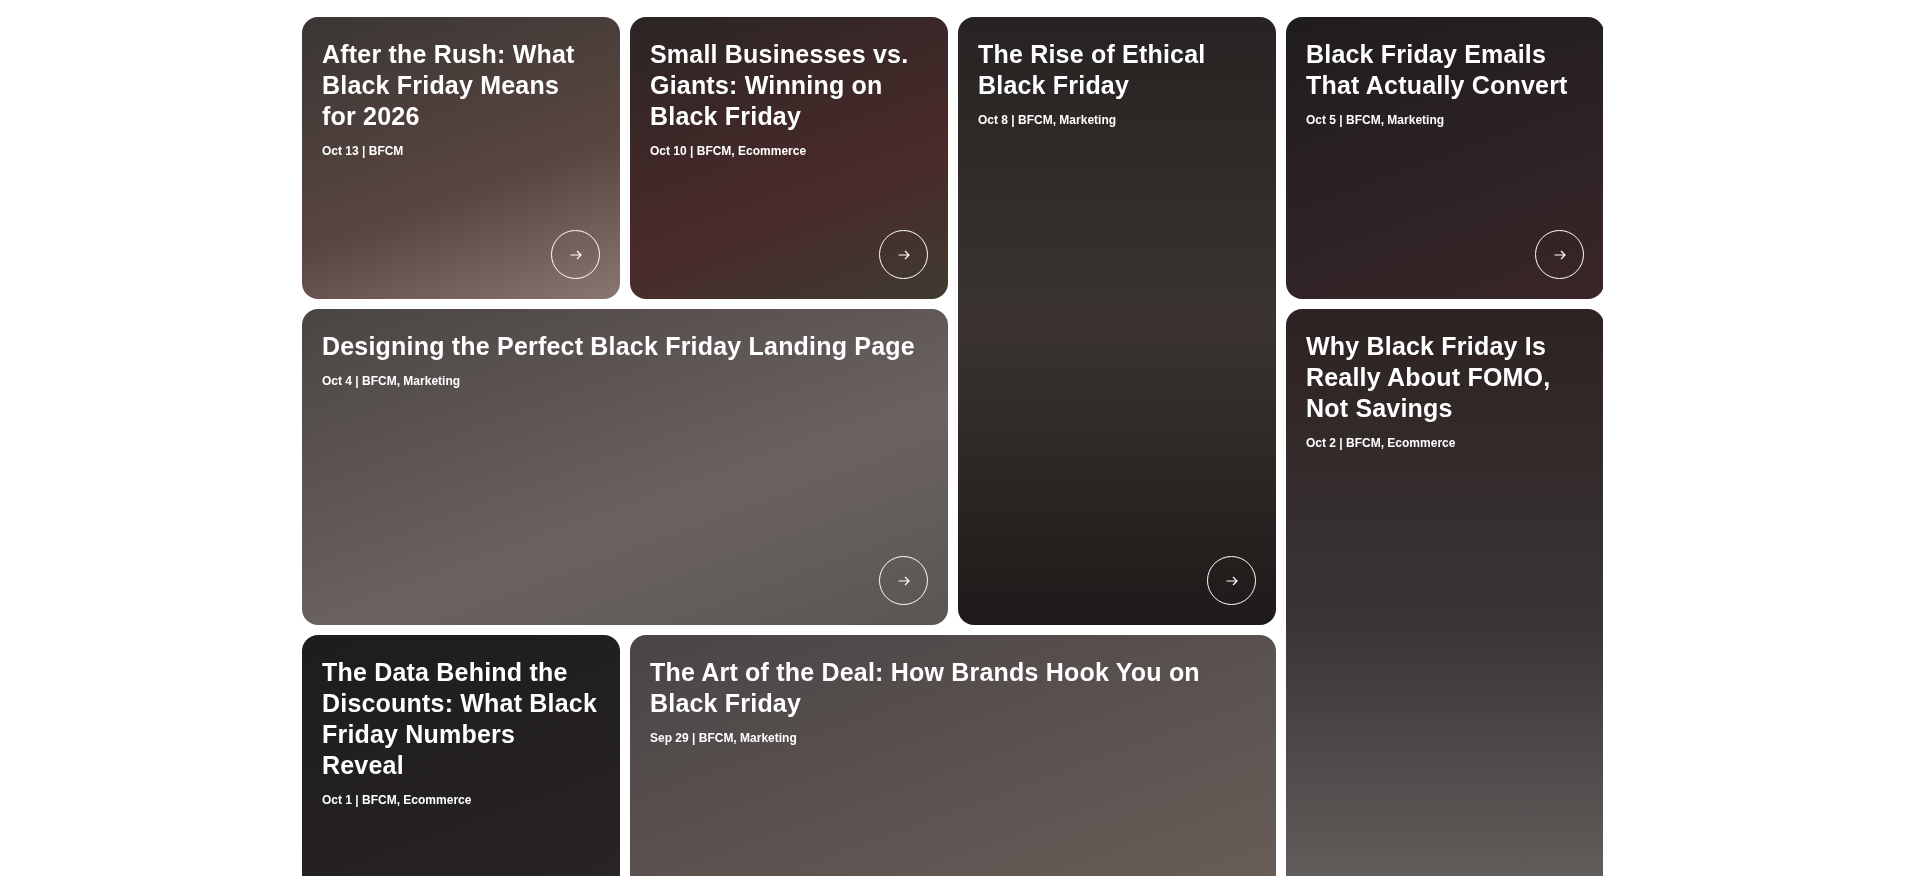 This screenshot has height=876, width=1905. What do you see at coordinates (1048, 120) in the screenshot?
I see `post-meta: Oct 8 | BFCM, Marketing` at bounding box center [1048, 120].